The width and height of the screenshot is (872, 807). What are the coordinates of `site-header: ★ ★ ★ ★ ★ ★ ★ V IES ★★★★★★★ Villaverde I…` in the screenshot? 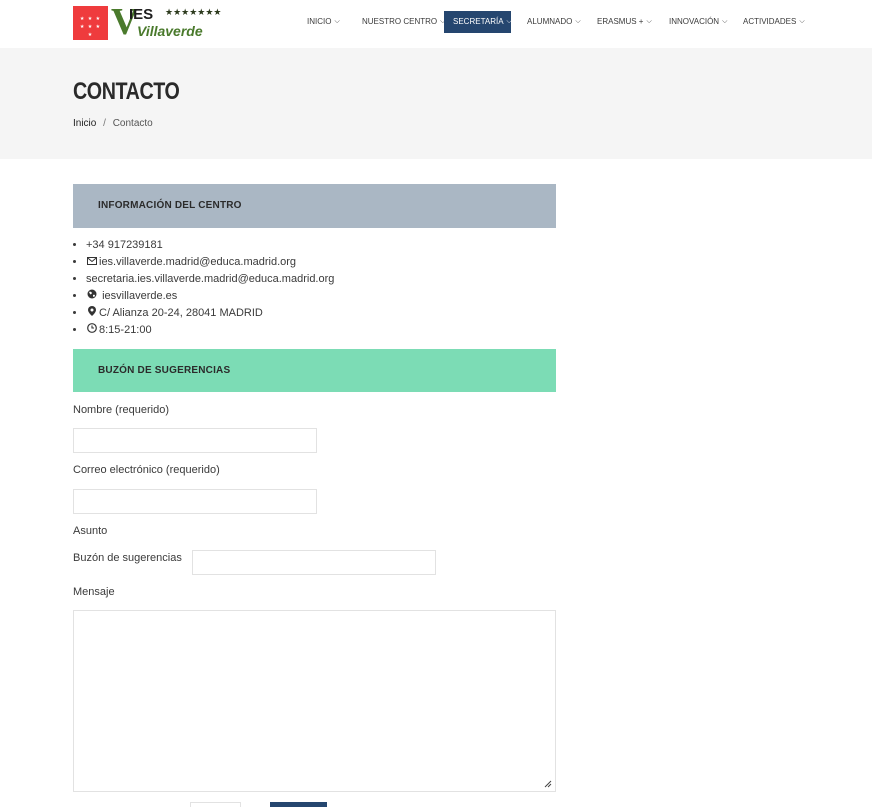 It's located at (436, 24).